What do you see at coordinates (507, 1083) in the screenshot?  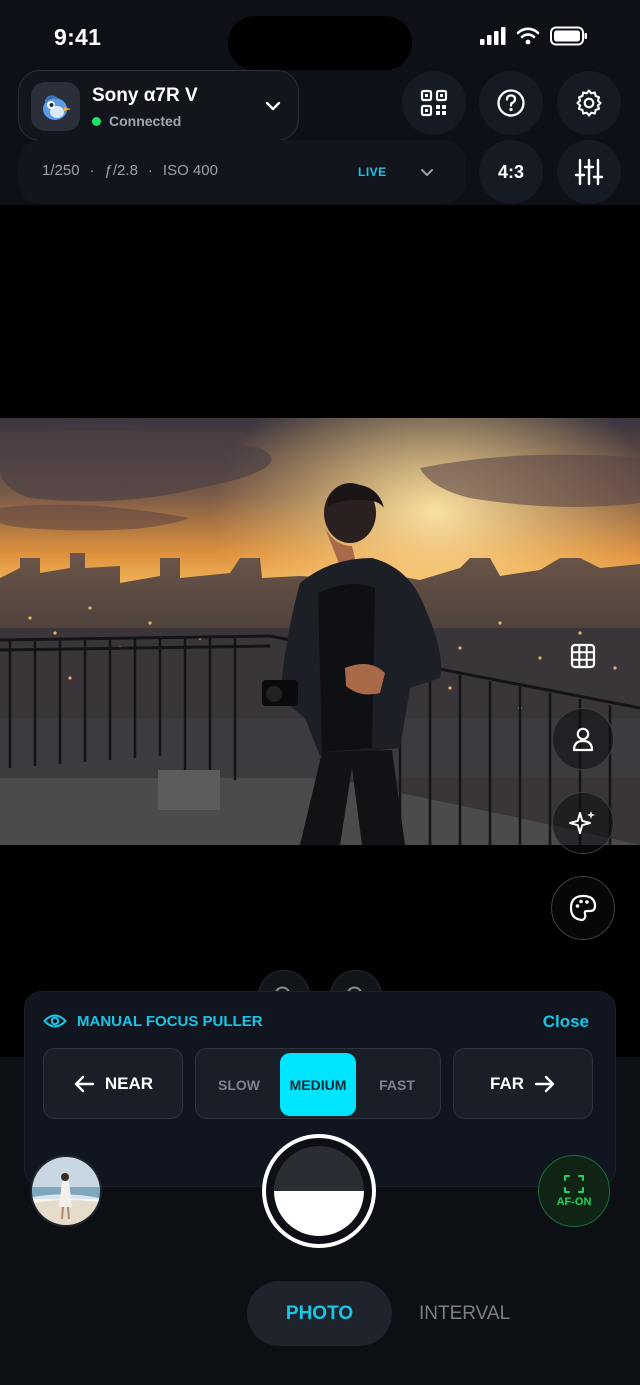 I see `far-label: FAR` at bounding box center [507, 1083].